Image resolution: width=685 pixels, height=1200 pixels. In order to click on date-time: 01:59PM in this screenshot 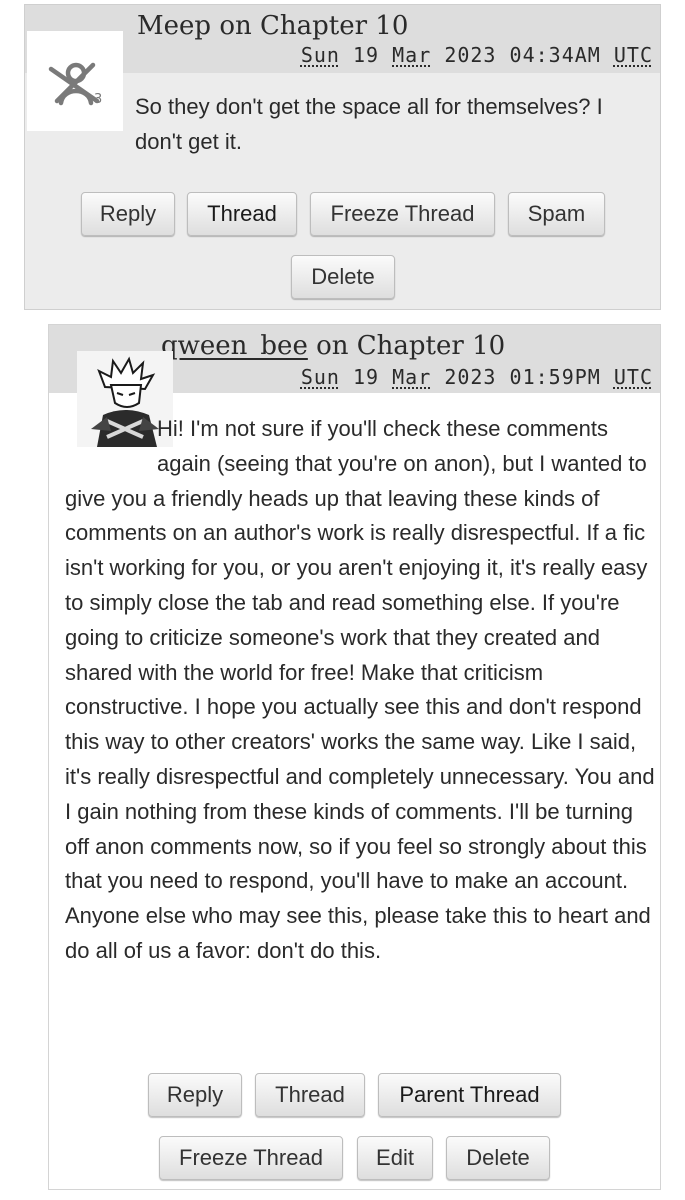, I will do `click(555, 377)`.